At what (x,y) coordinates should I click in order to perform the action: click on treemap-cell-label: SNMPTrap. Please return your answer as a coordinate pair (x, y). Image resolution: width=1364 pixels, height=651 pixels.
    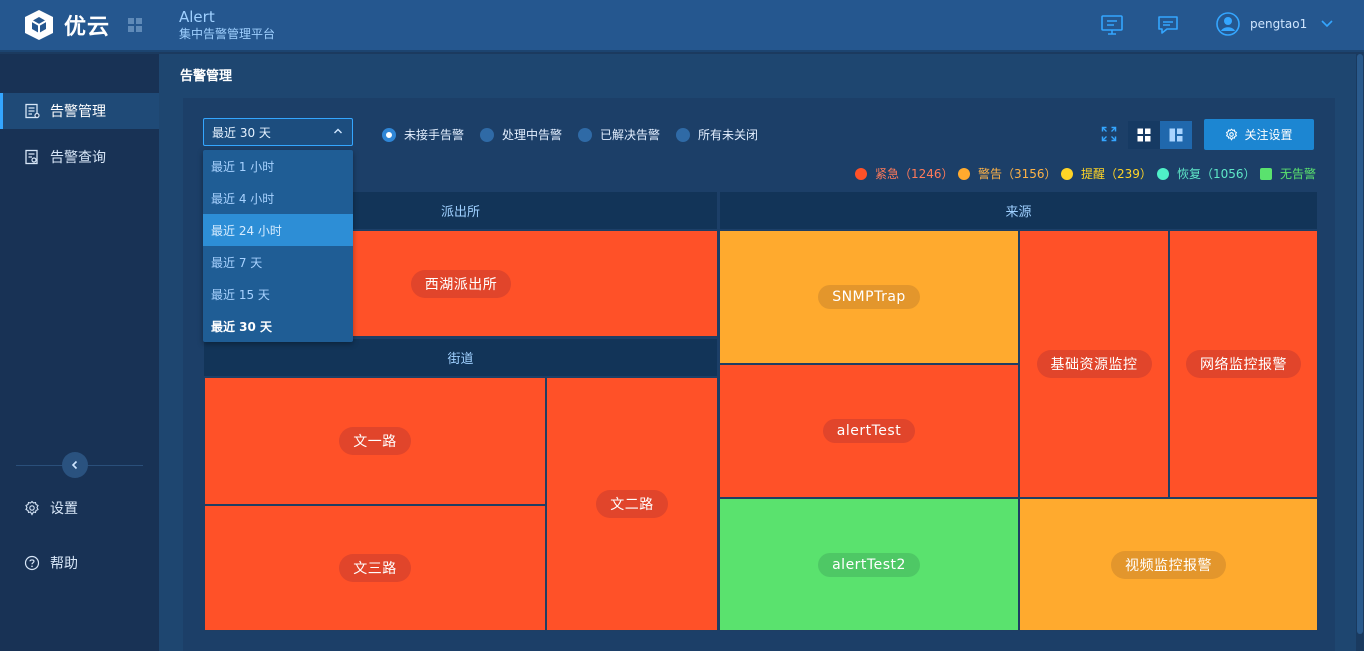
    Looking at the image, I should click on (869, 297).